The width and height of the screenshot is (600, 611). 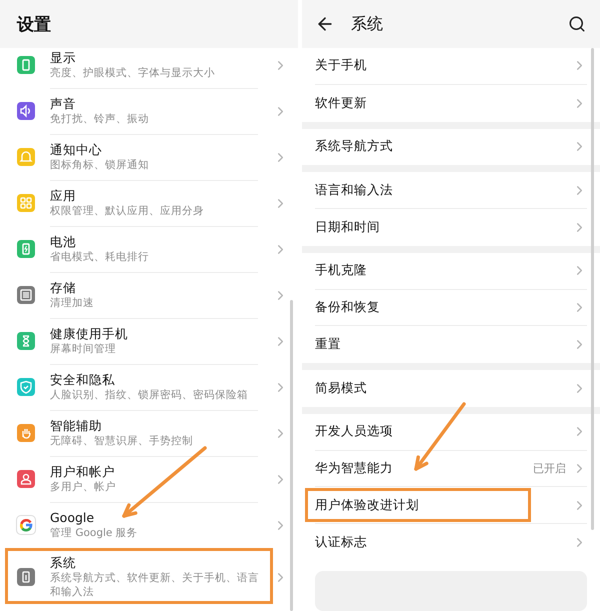 I want to click on setting-title: 用户体验改进计划, so click(x=440, y=505).